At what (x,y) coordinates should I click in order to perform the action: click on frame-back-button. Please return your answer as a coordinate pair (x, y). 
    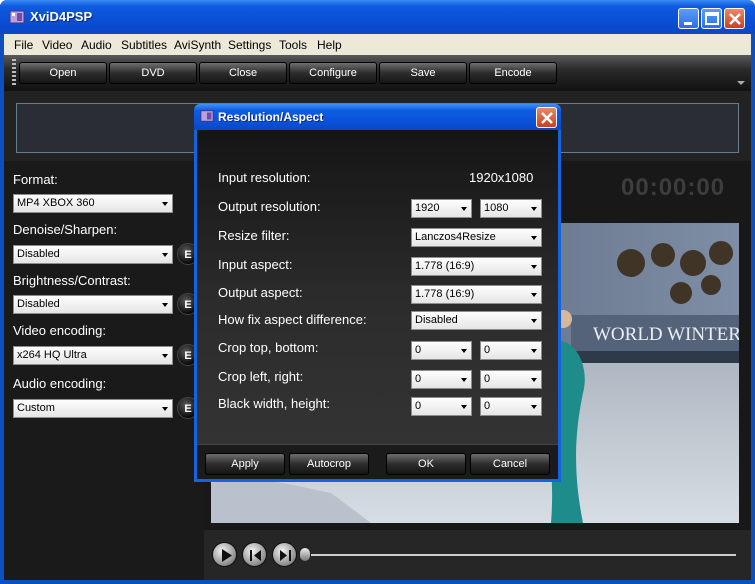
    Looking at the image, I should click on (254, 554).